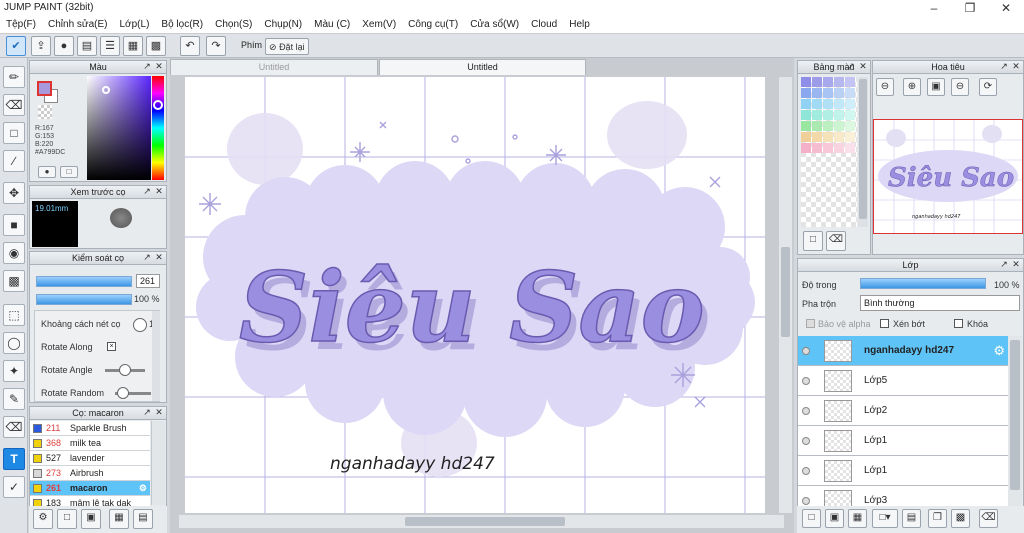  I want to click on palette-scroll-thumb, so click(863, 149).